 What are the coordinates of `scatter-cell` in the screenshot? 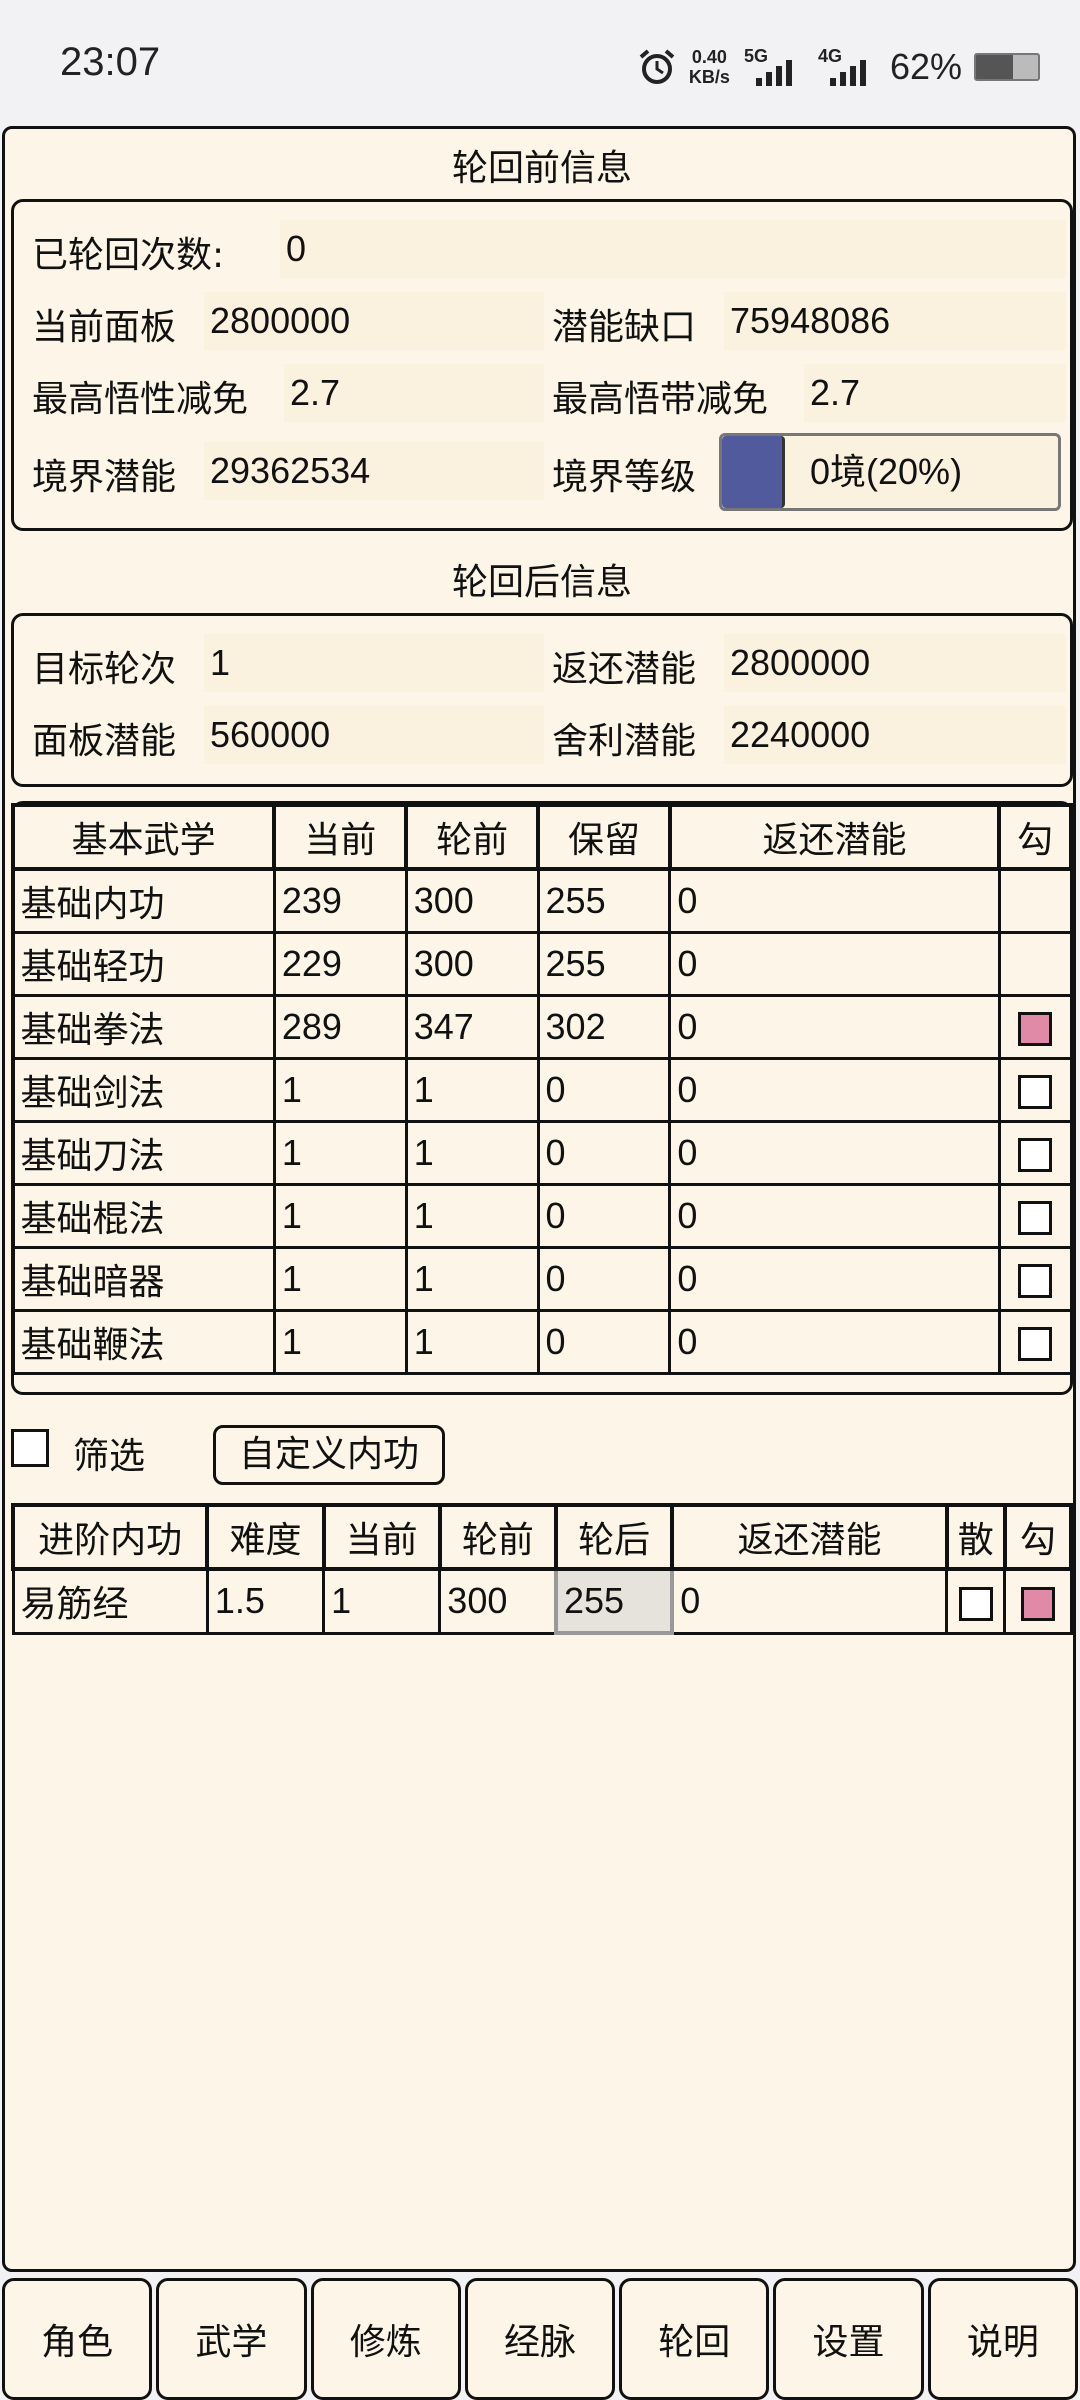 It's located at (976, 1601).